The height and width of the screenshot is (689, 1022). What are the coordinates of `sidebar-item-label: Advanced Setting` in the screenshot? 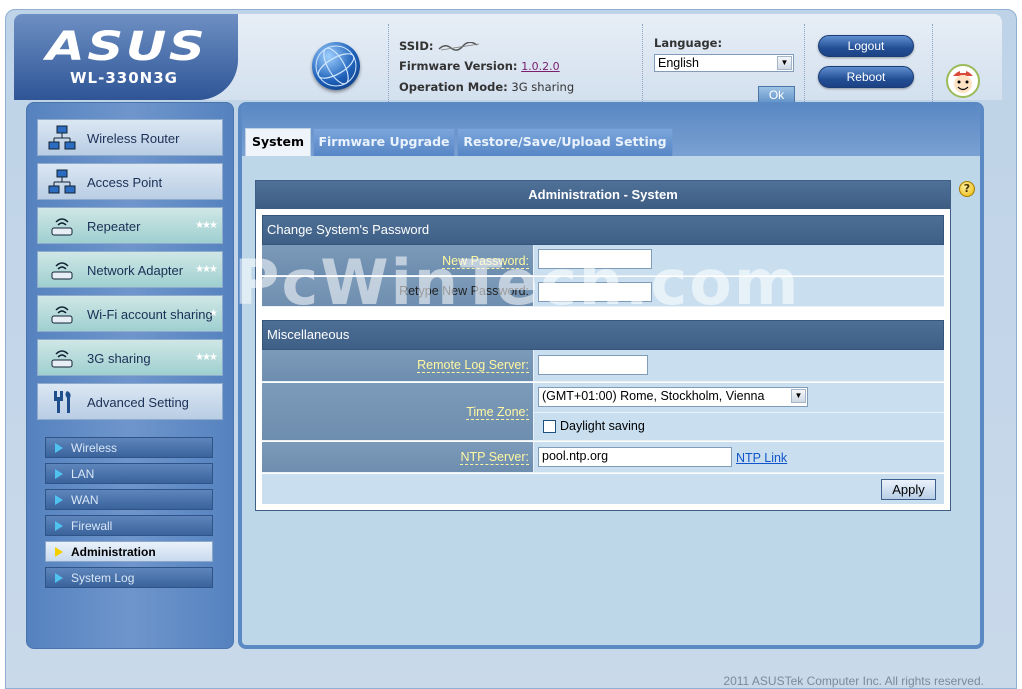 It's located at (138, 402).